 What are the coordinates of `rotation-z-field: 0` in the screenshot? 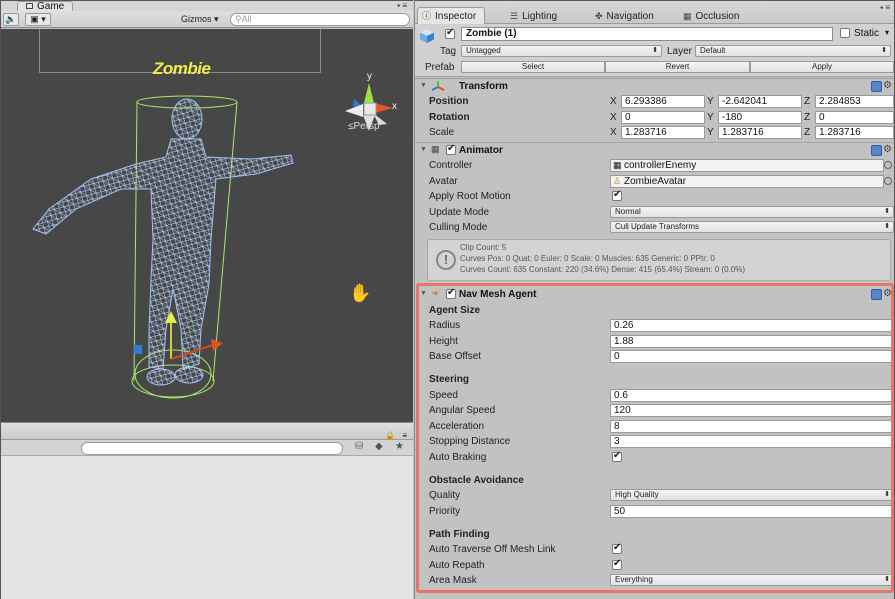 It's located at (854, 117).